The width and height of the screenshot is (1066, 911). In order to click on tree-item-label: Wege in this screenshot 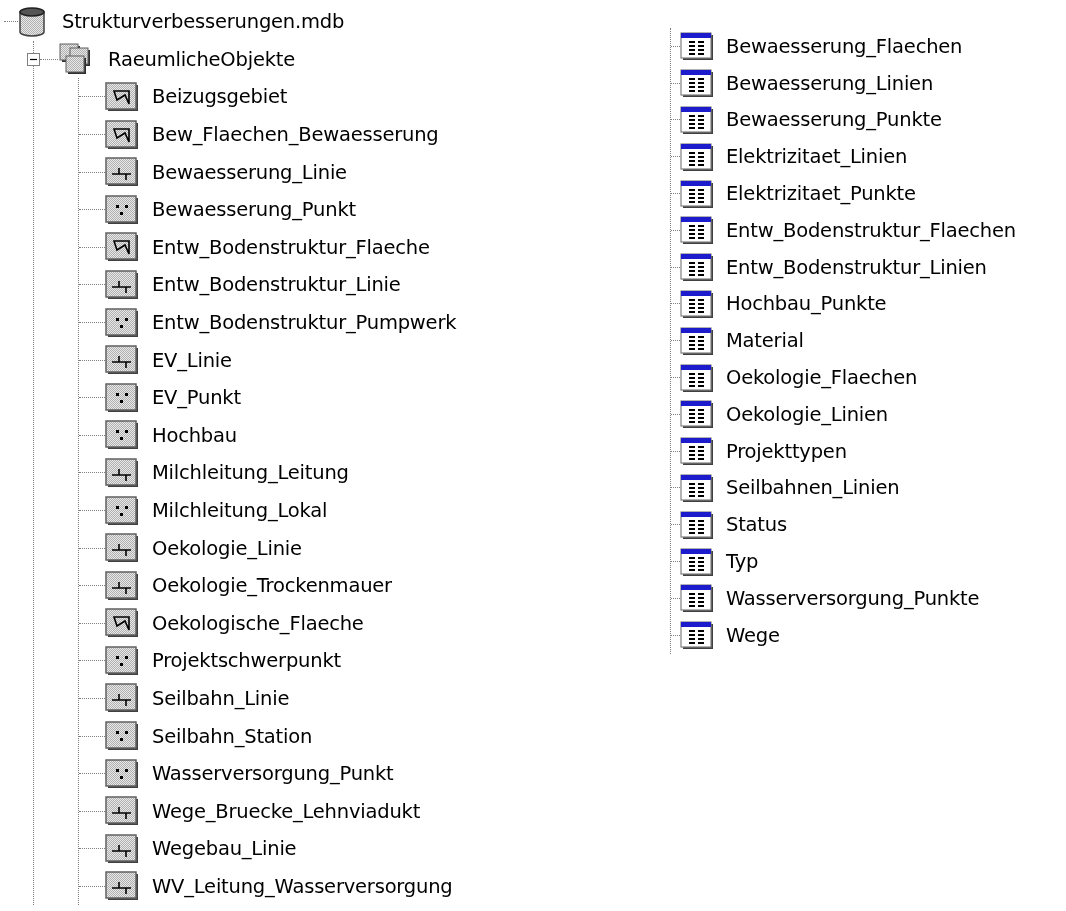, I will do `click(753, 635)`.